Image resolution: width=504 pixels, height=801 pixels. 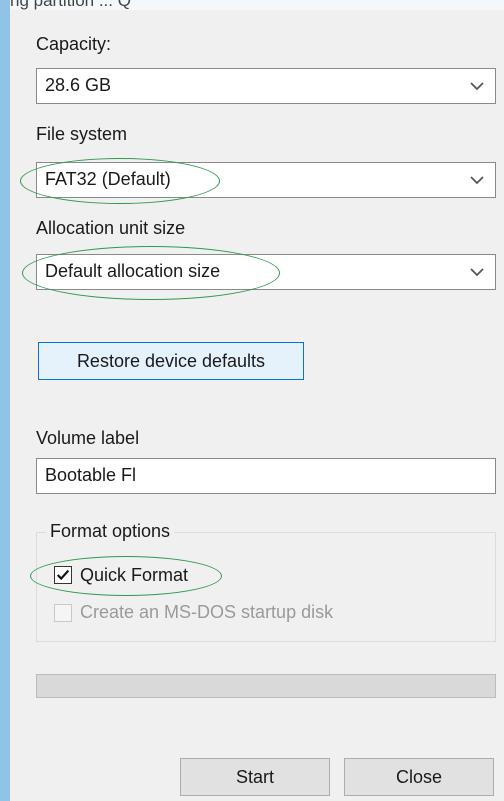 What do you see at coordinates (266, 686) in the screenshot?
I see `format-progress-bar` at bounding box center [266, 686].